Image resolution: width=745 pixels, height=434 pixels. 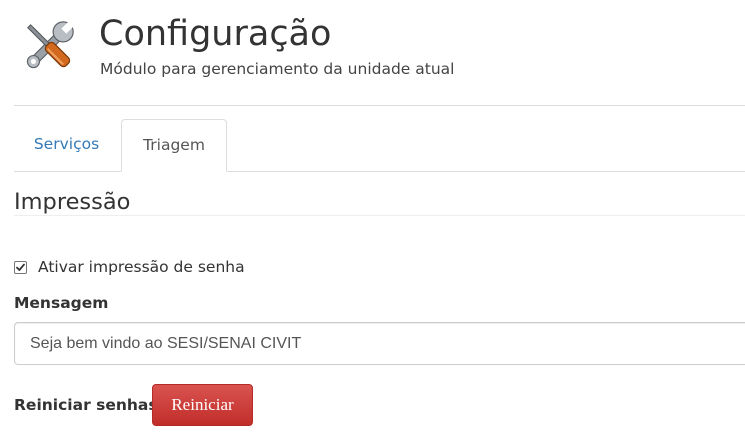 I want to click on tools-icon, so click(x=49, y=46).